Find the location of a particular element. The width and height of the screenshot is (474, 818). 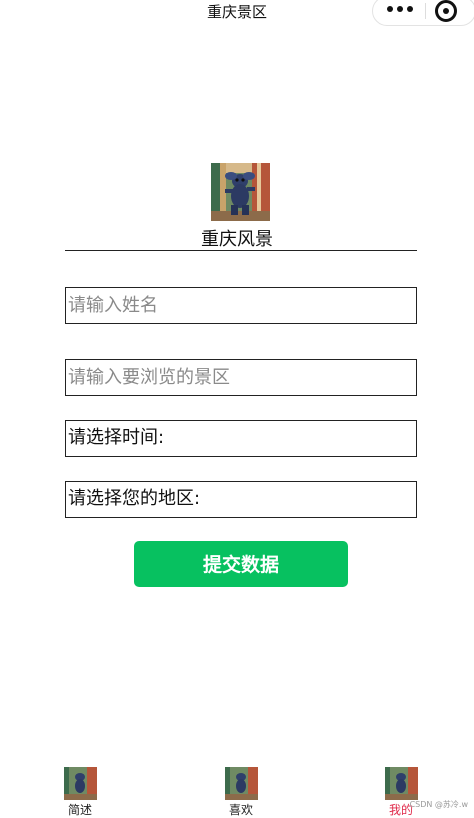

tab-bar: 简述 喜欢 我的 is located at coordinates (237, 790).